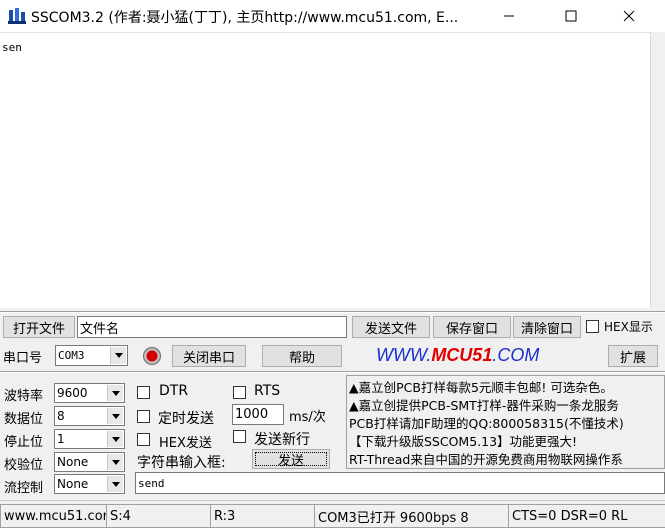  I want to click on send-newline-checkbox, so click(239, 436).